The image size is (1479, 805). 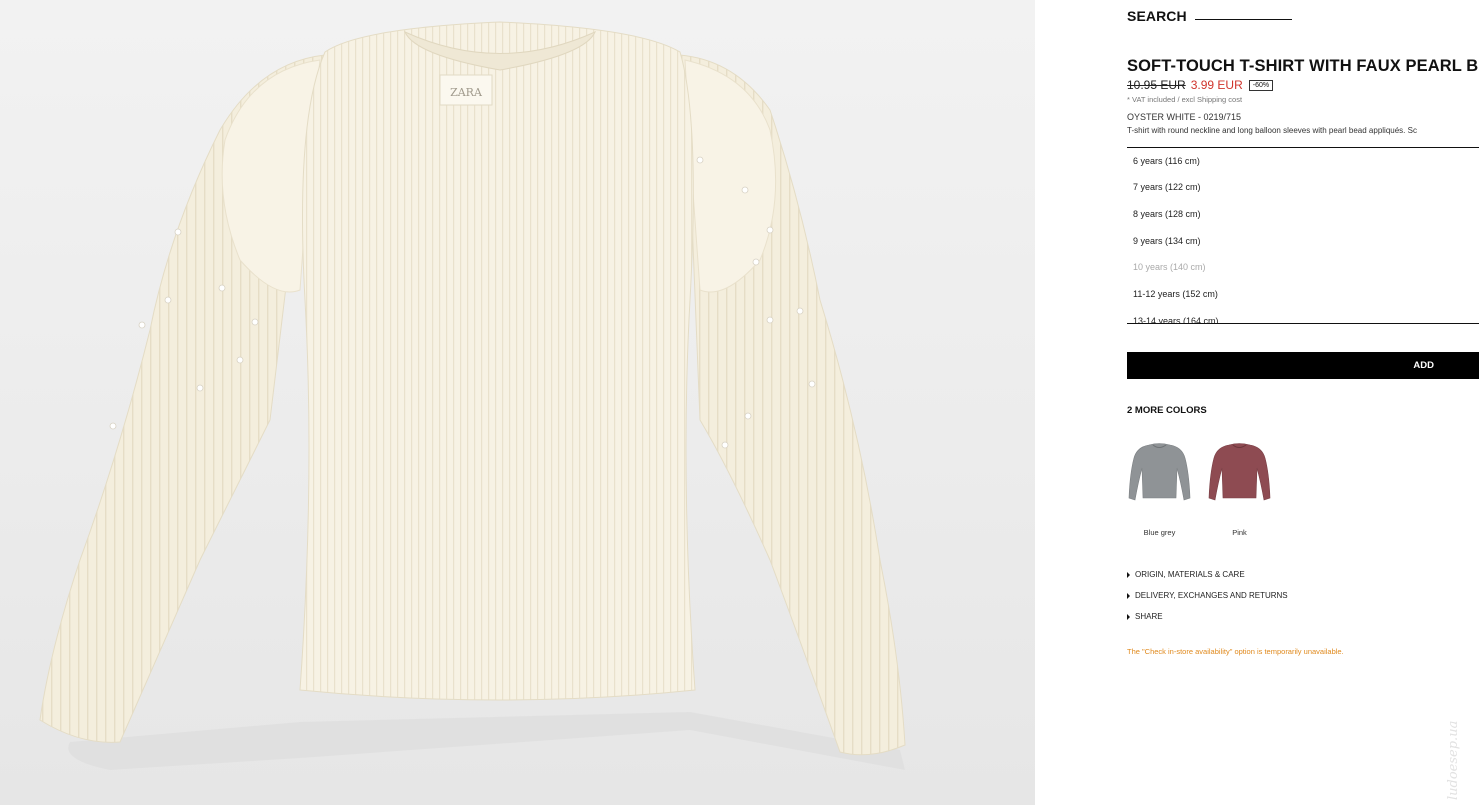 I want to click on accordion-share: SHARE, so click(x=1145, y=616).